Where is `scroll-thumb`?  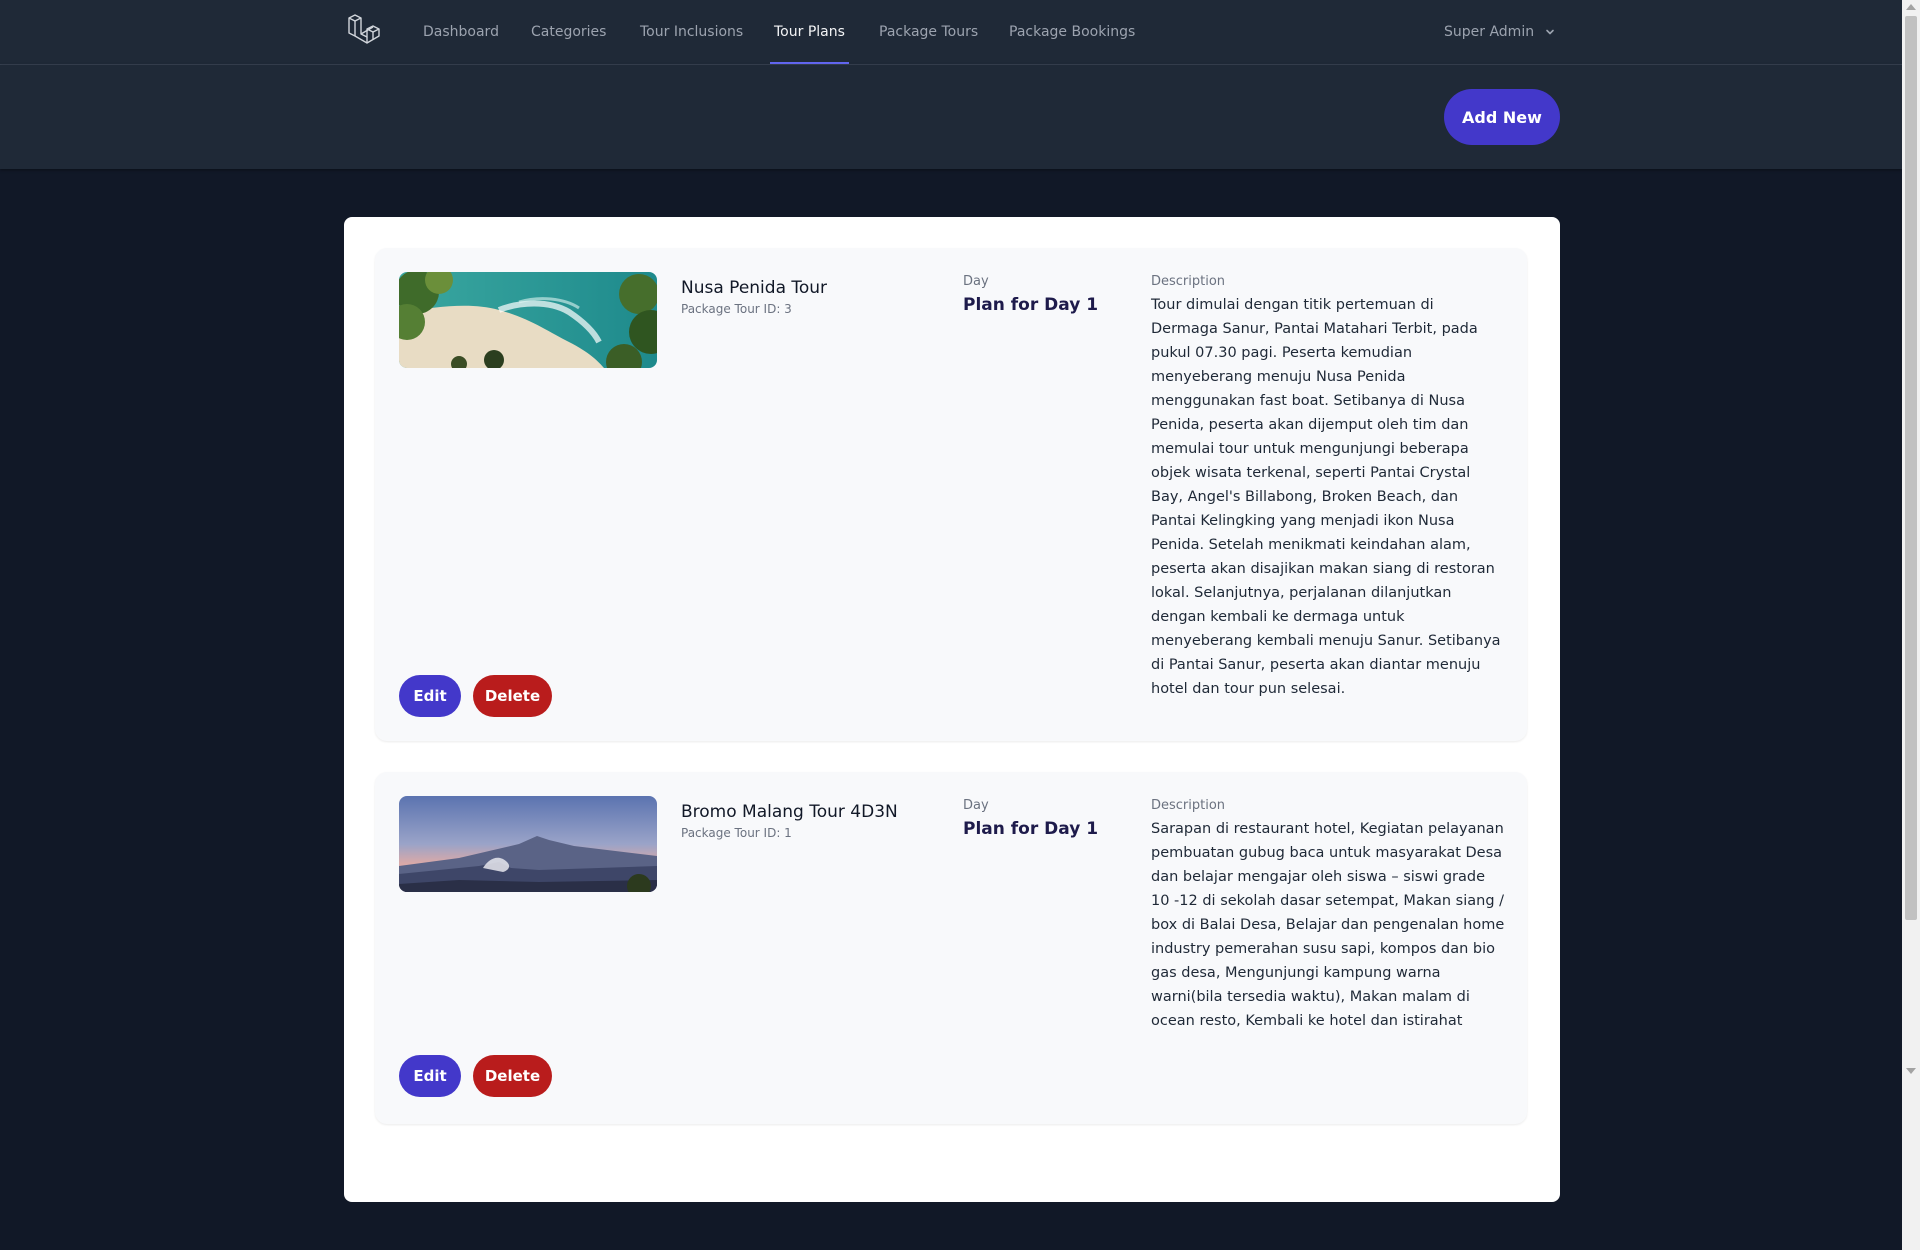 scroll-thumb is located at coordinates (1911, 468).